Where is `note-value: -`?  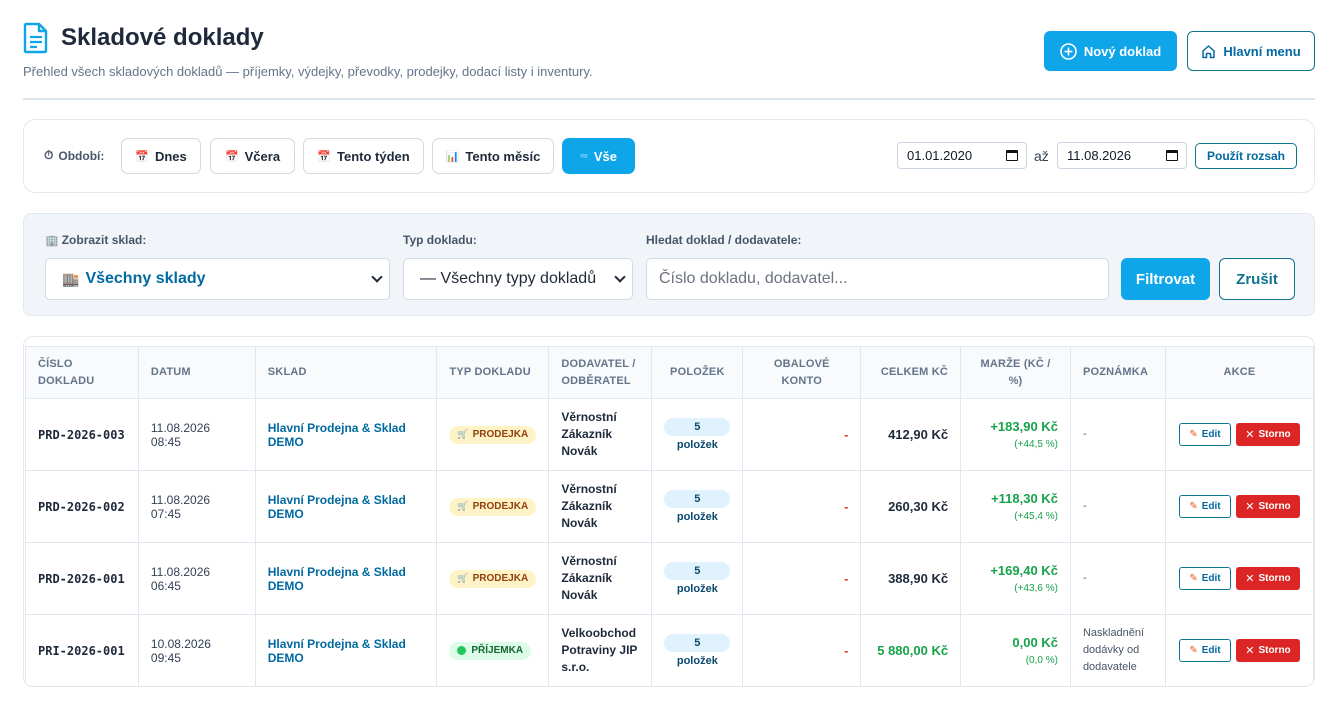 note-value: - is located at coordinates (1117, 578).